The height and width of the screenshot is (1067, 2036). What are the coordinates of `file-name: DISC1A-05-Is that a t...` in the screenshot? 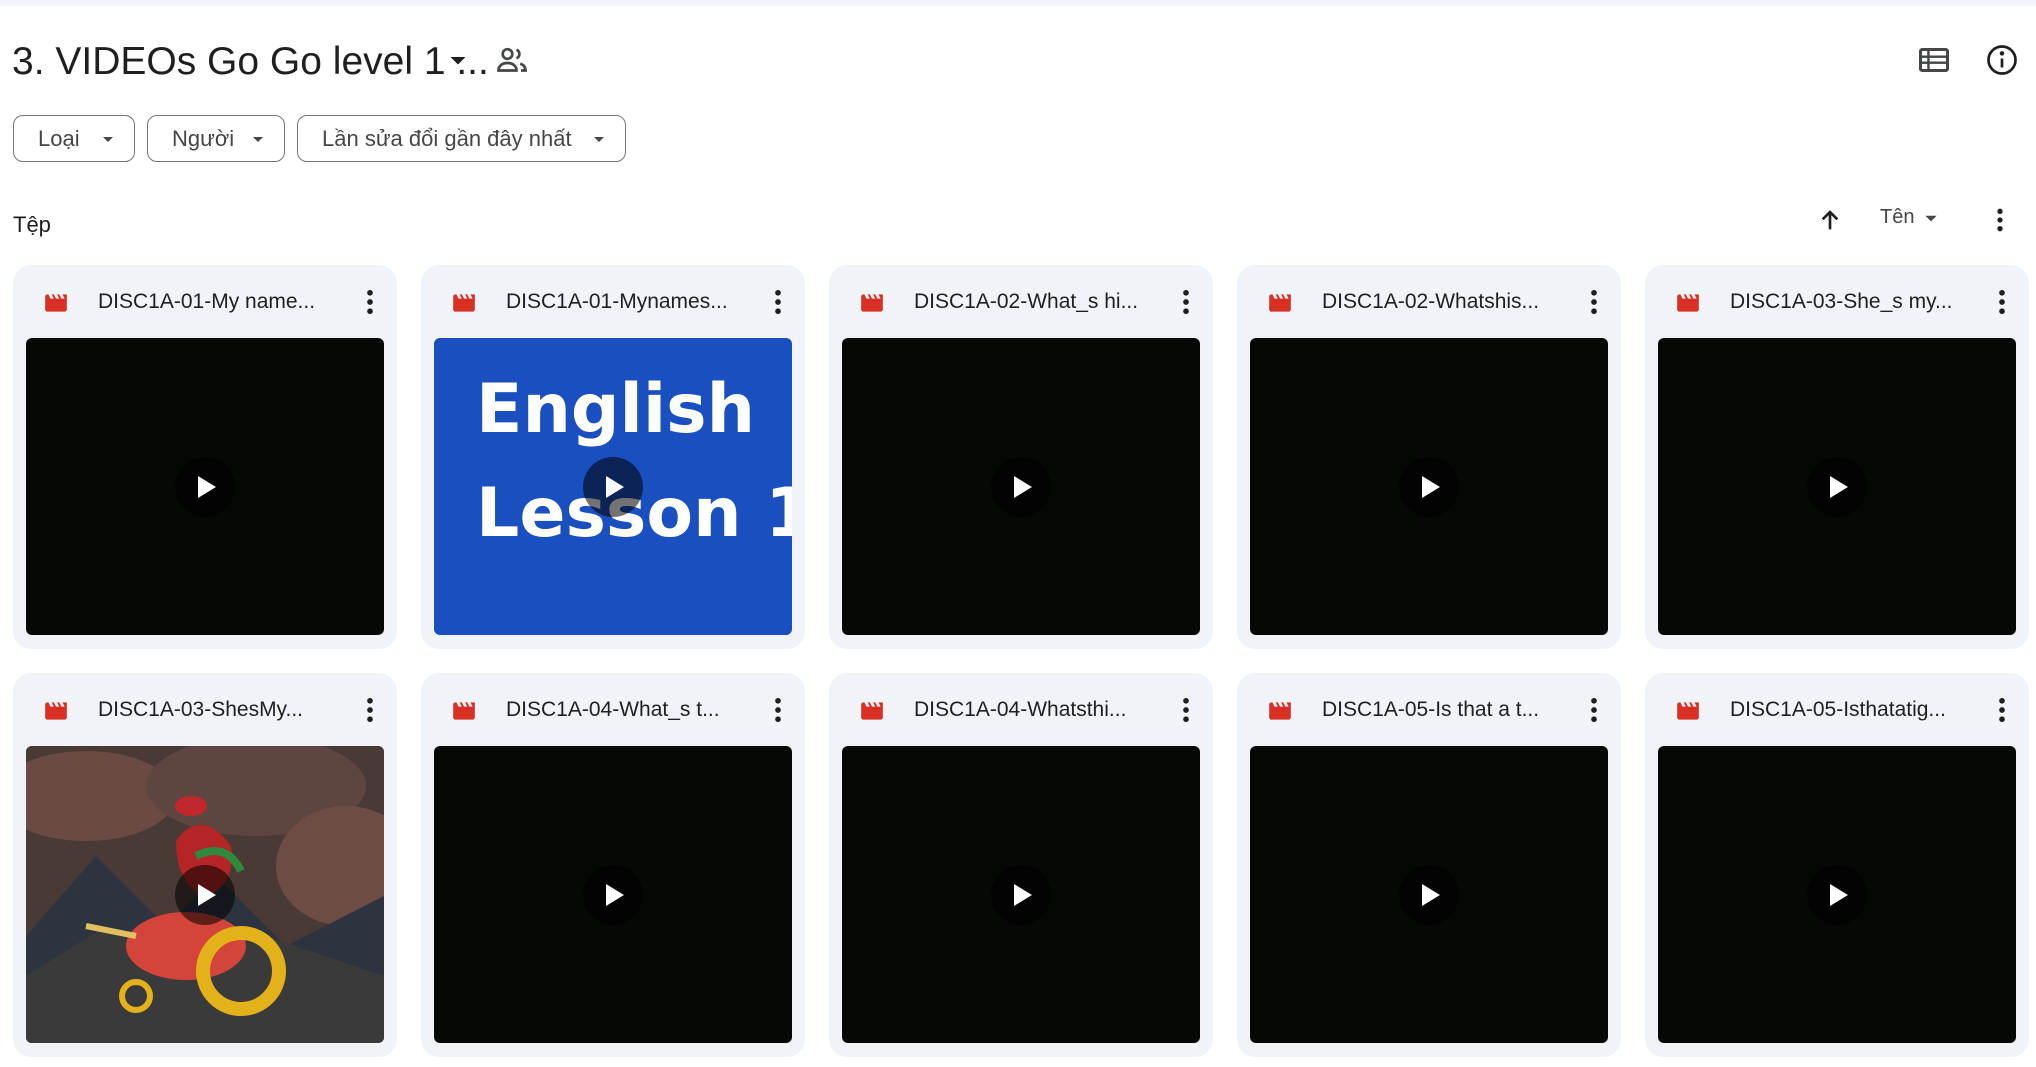 It's located at (1431, 709).